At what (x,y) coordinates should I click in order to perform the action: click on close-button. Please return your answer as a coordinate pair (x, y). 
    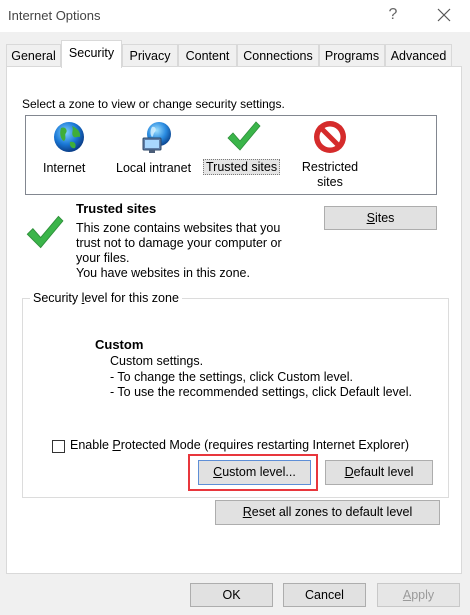
    Looking at the image, I should click on (444, 15).